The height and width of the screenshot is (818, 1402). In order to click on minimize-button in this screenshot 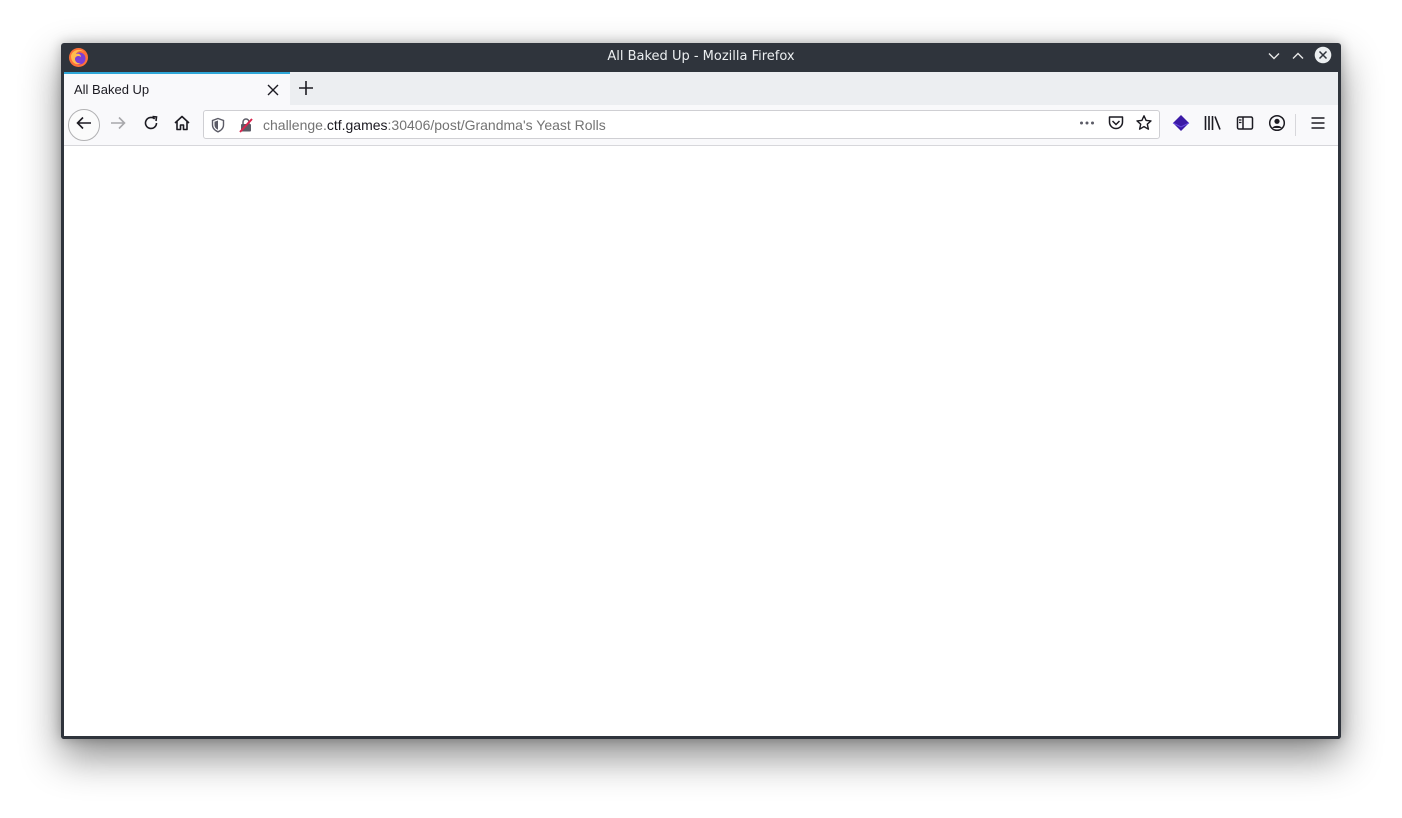, I will do `click(1274, 57)`.